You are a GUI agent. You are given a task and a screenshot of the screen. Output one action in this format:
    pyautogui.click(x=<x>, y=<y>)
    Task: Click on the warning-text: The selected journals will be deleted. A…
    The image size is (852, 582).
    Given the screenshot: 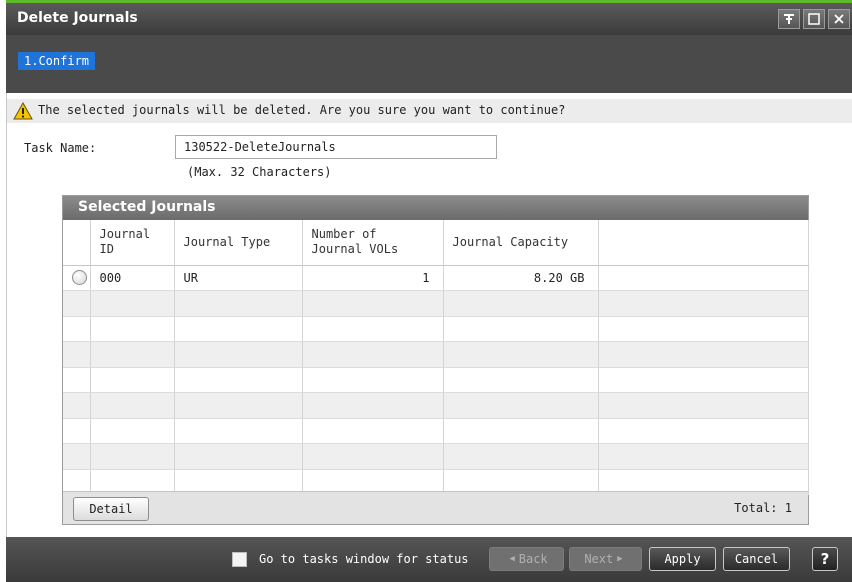 What is the action you would take?
    pyautogui.click(x=302, y=110)
    